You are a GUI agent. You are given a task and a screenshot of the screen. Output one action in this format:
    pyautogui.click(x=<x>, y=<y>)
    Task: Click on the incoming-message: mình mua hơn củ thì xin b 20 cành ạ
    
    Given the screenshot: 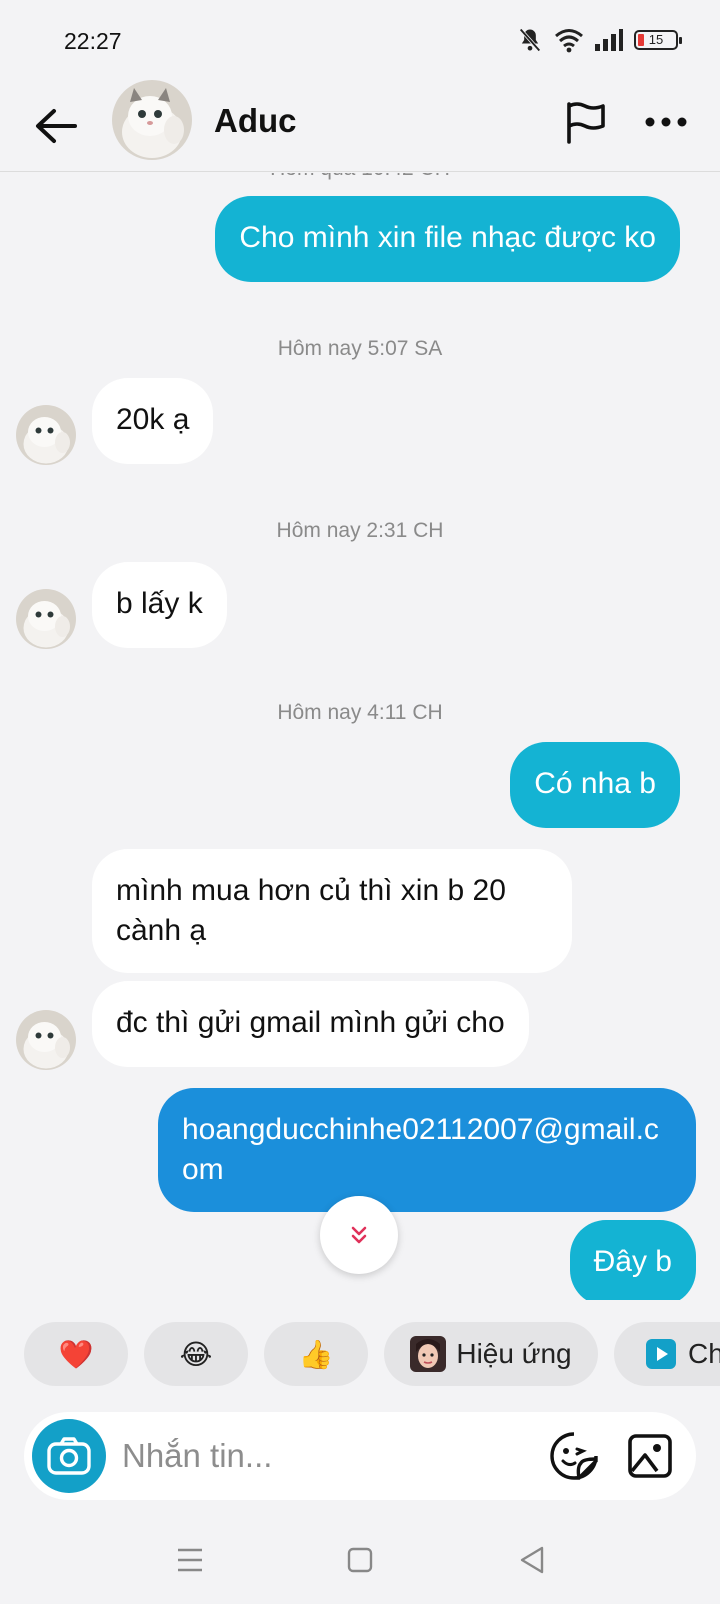 What is the action you would take?
    pyautogui.click(x=332, y=911)
    